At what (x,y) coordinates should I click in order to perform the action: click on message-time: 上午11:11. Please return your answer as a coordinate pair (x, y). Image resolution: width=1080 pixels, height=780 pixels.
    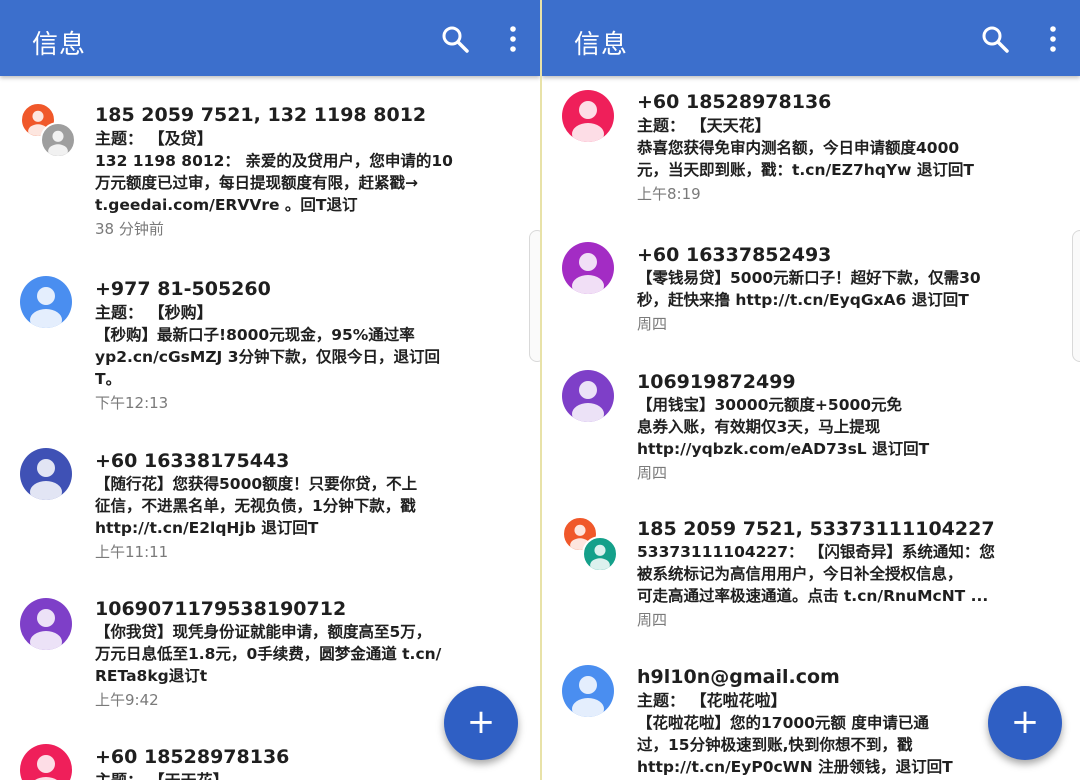
    Looking at the image, I should click on (132, 552).